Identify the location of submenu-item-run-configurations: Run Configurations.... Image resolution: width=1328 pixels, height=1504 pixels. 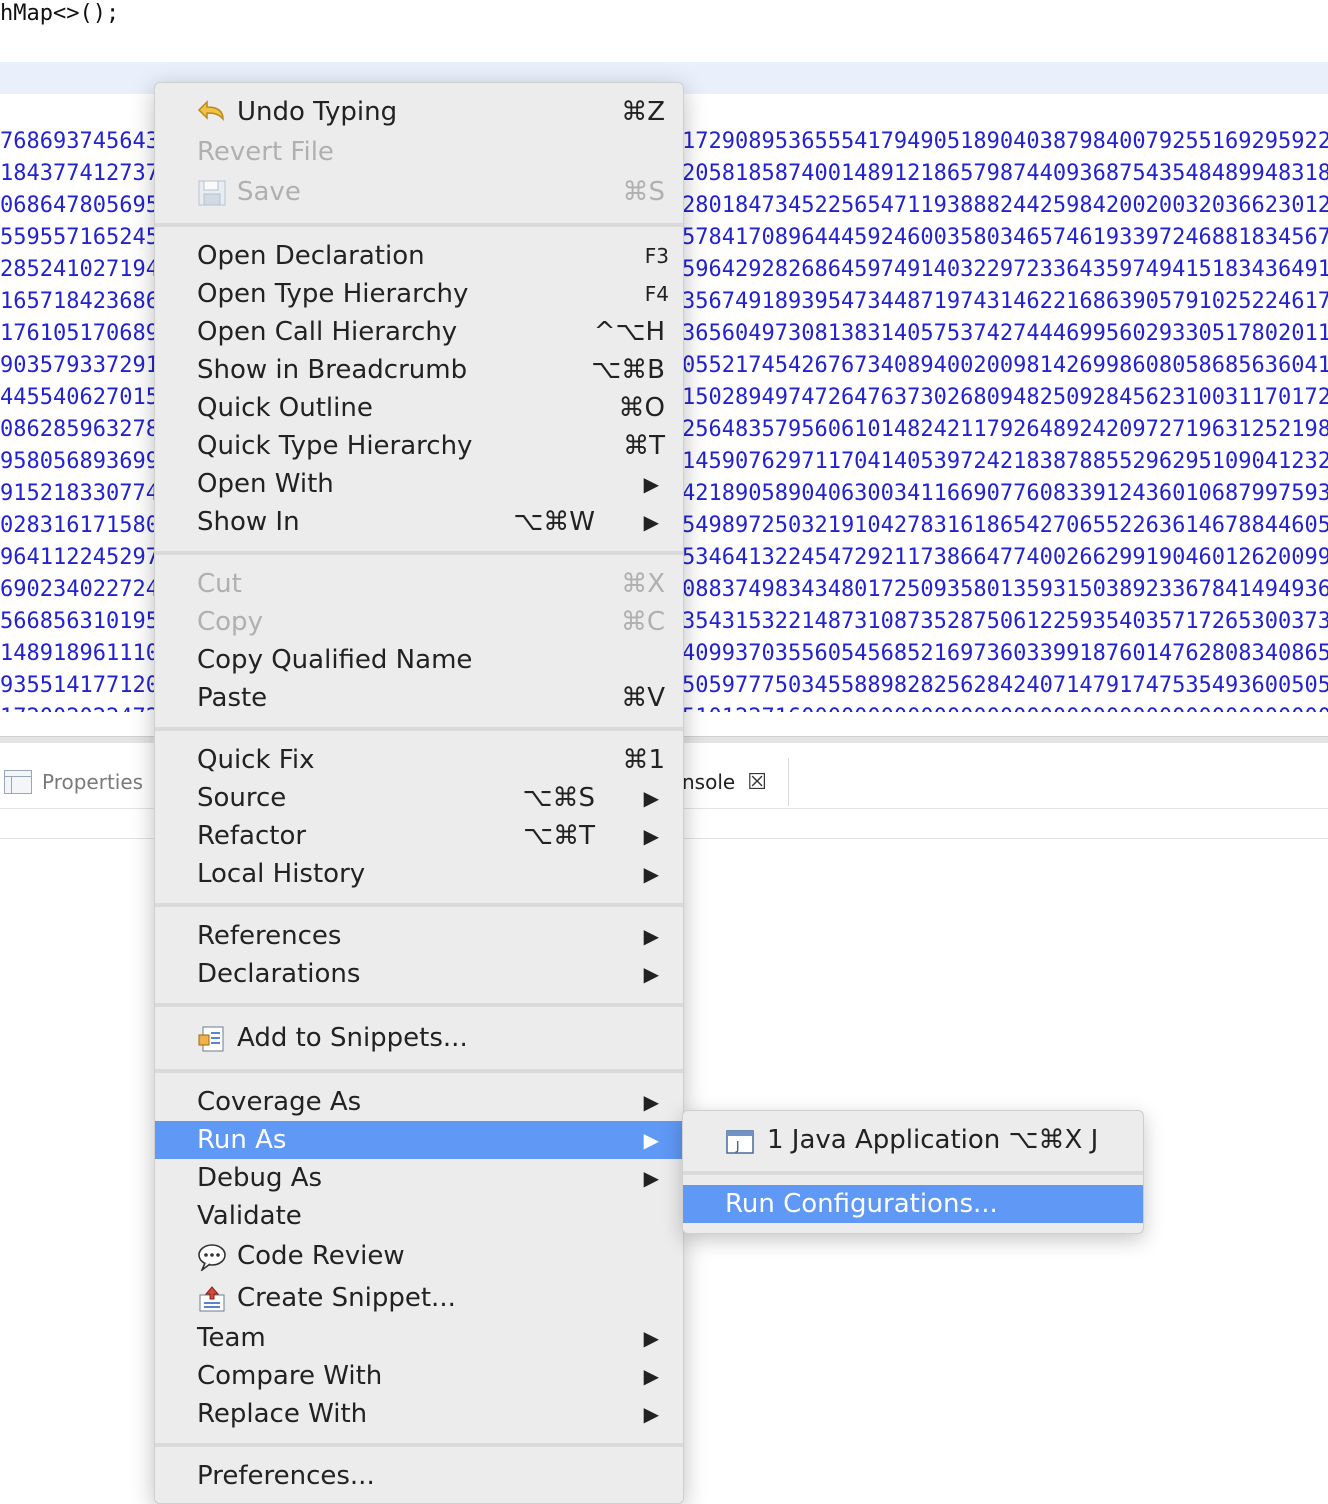
(913, 1204).